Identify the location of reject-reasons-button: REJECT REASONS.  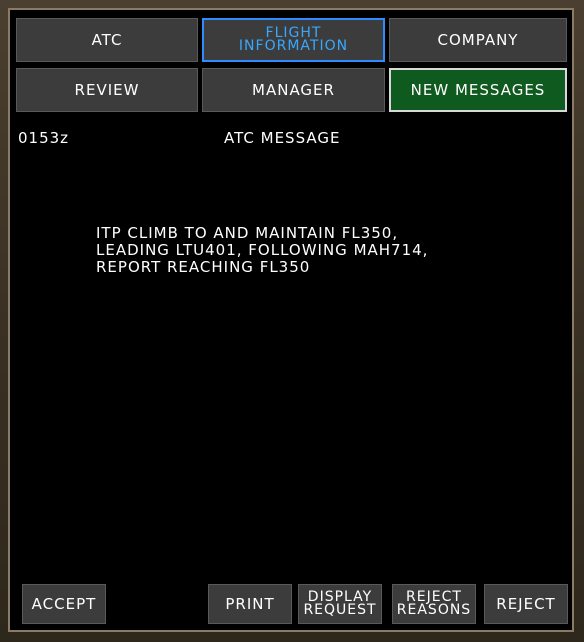
(434, 604).